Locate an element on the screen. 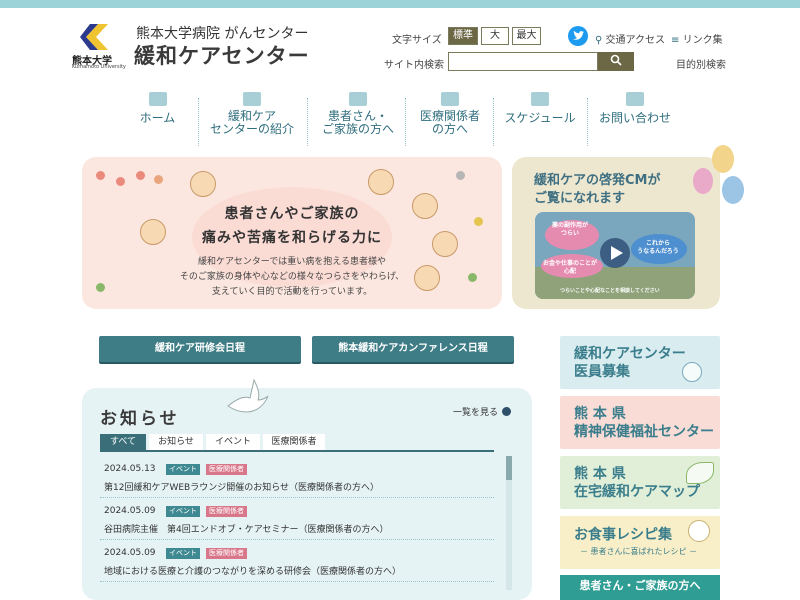 This screenshot has width=800, height=600. home-care-map-line-1: 熊 本 県 is located at coordinates (600, 474).